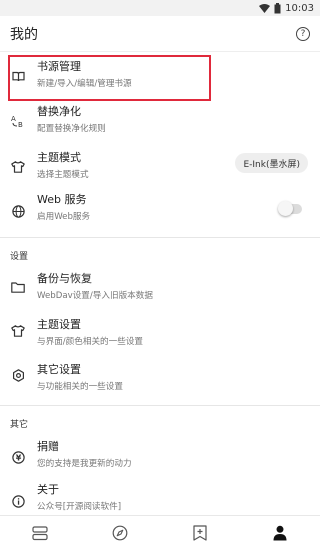 This screenshot has width=320, height=550. I want to click on menu-item-theme-settings: 主题设置 与界面/颜色相关的一些设置, so click(160, 332).